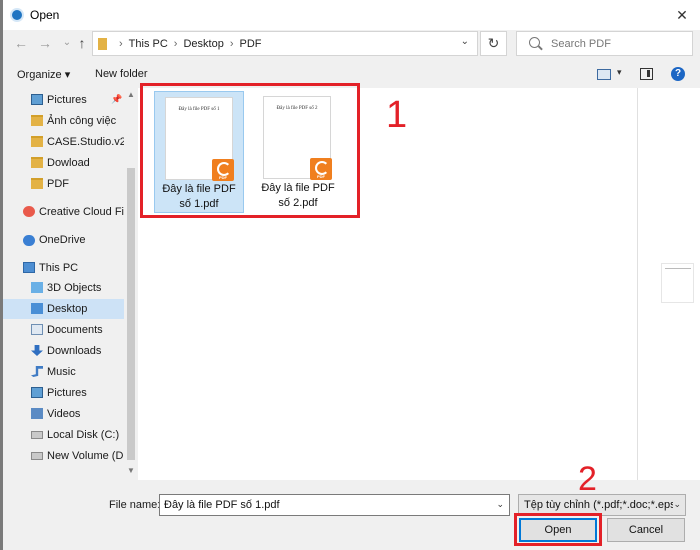 This screenshot has width=700, height=550. Describe the element at coordinates (74, 351) in the screenshot. I see `sidebar-item-label: Downloads` at that location.